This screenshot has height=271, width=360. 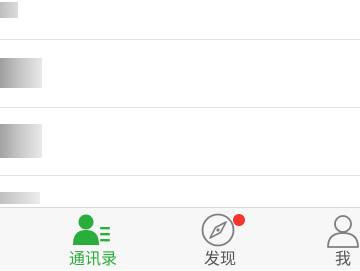 I want to click on person-icon, so click(x=343, y=231).